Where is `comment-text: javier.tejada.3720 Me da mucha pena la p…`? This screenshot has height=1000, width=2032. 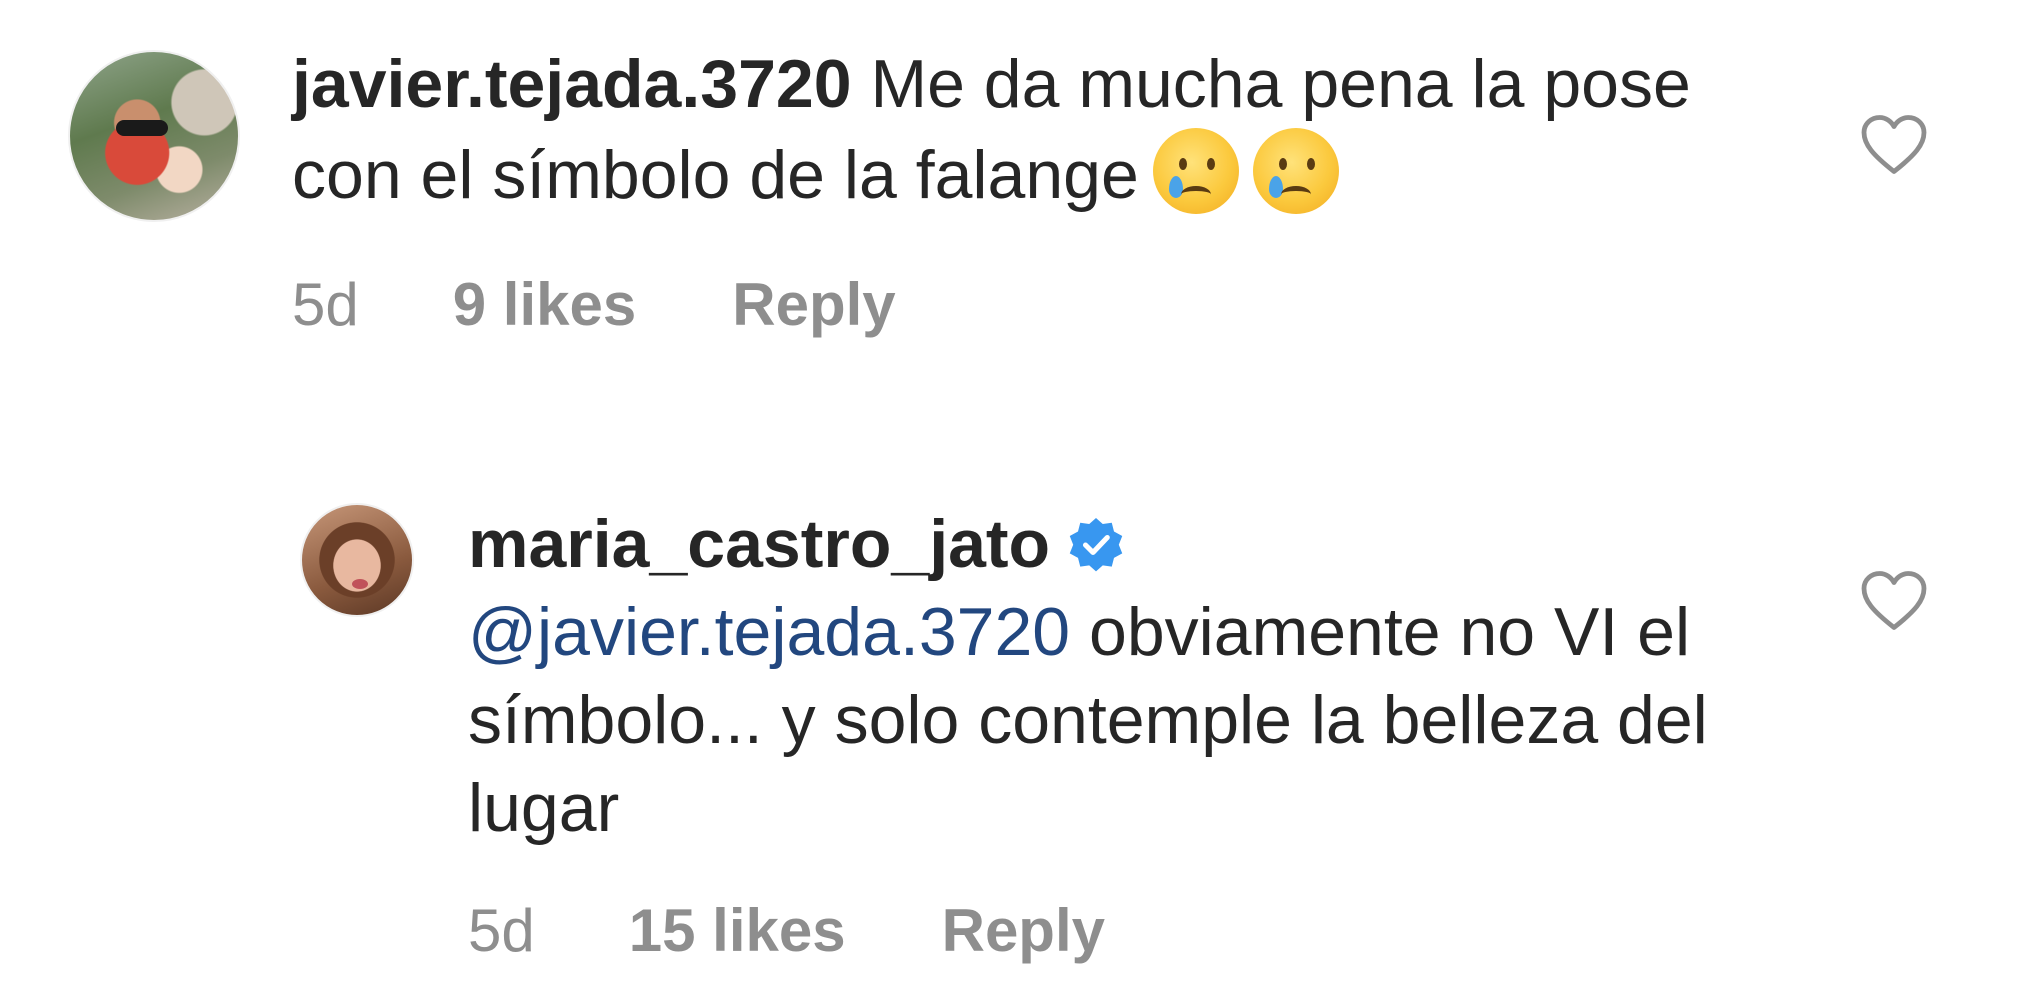
comment-text: javier.tejada.3720 Me da mucha pena la p… is located at coordinates (1032, 129).